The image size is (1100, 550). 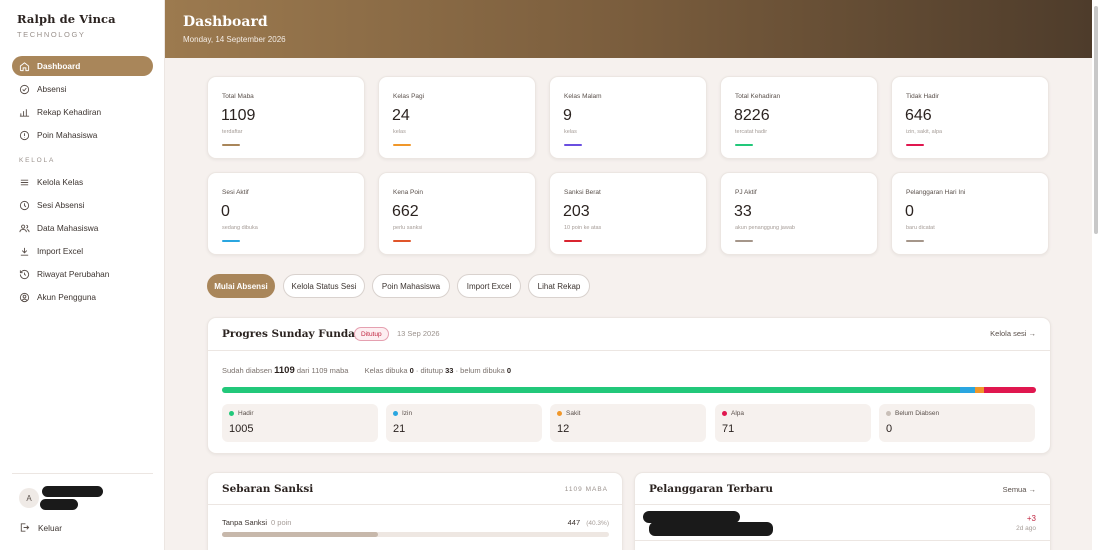 I want to click on progress-segment-hadir, so click(x=591, y=390).